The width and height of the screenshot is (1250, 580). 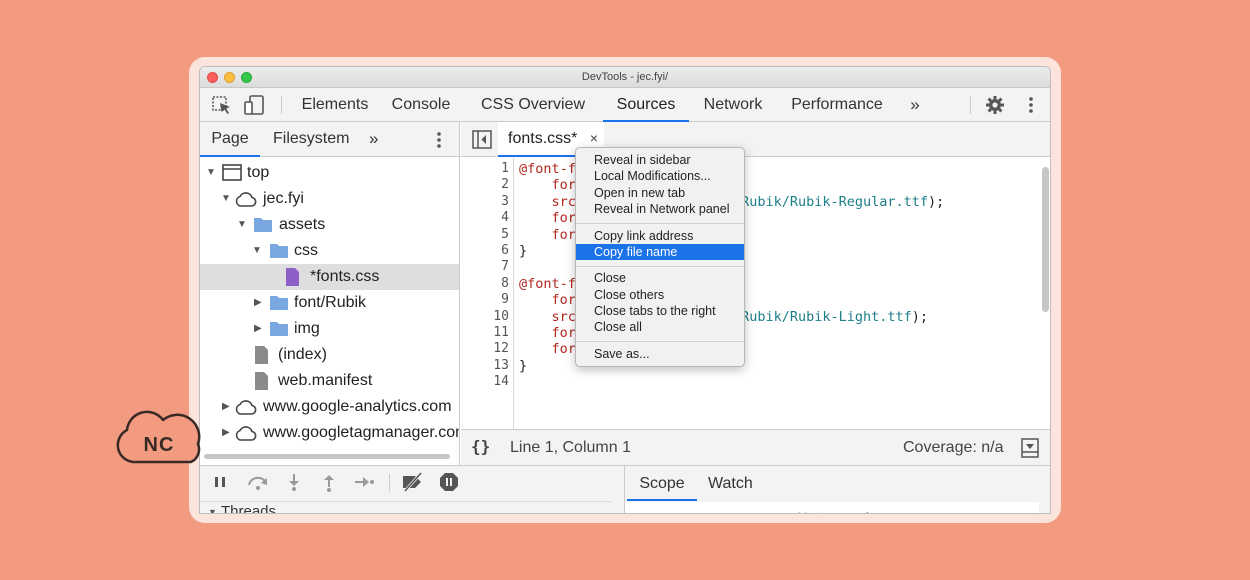 What do you see at coordinates (449, 482) in the screenshot?
I see `pause-on-exceptions-icon` at bounding box center [449, 482].